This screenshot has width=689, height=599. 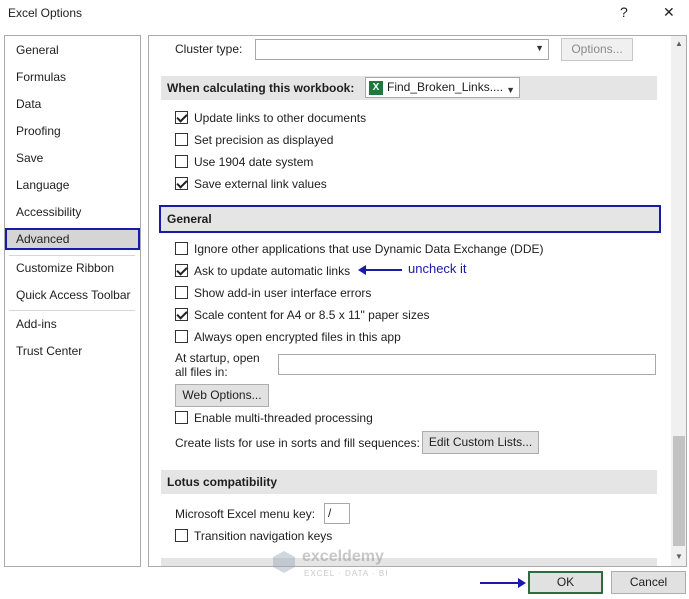 What do you see at coordinates (217, 358) in the screenshot?
I see `startup-label-line1: At startup, open` at bounding box center [217, 358].